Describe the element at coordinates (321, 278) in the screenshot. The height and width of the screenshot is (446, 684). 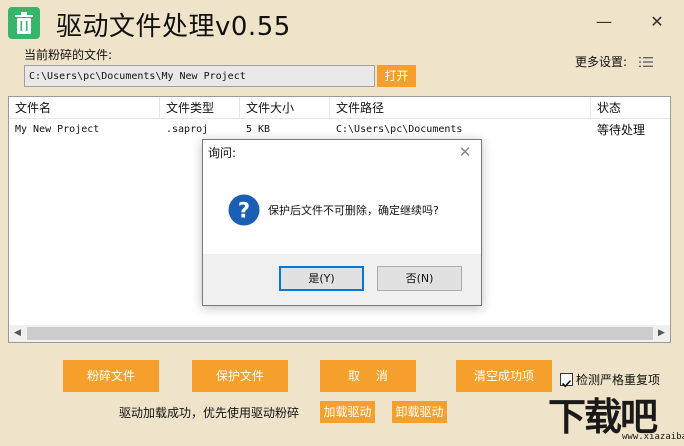
I see `dialog-yes-button: 是(Y)` at that location.